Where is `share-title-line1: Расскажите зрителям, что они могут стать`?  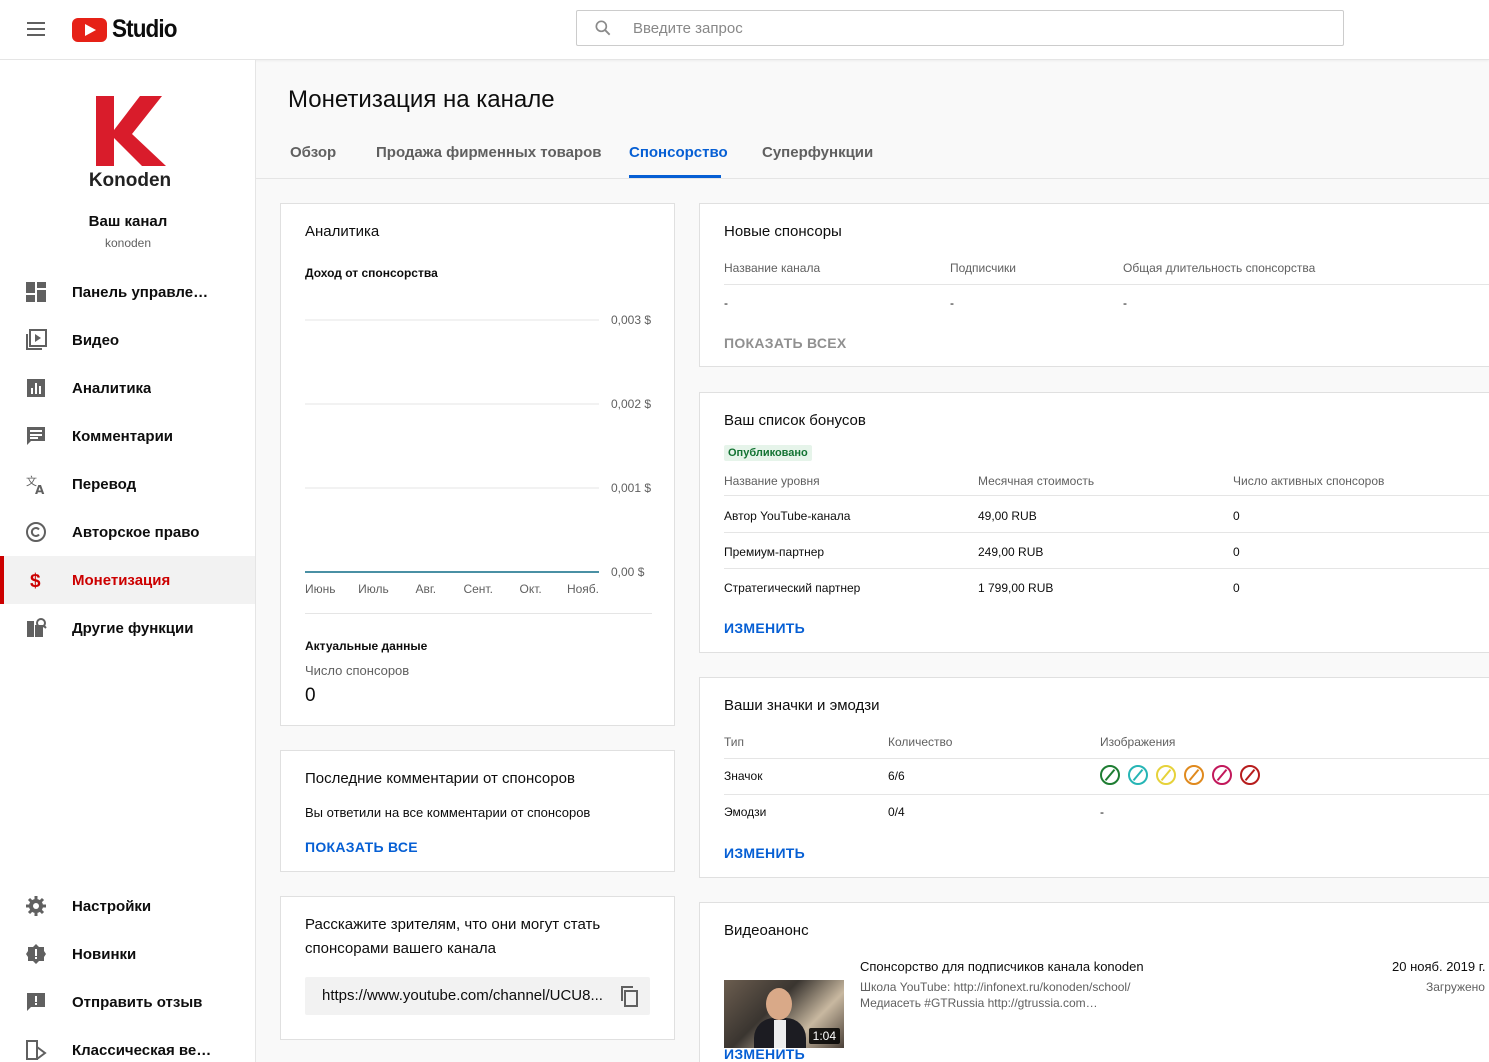 share-title-line1: Расскажите зрителям, что они могут стать is located at coordinates (453, 924).